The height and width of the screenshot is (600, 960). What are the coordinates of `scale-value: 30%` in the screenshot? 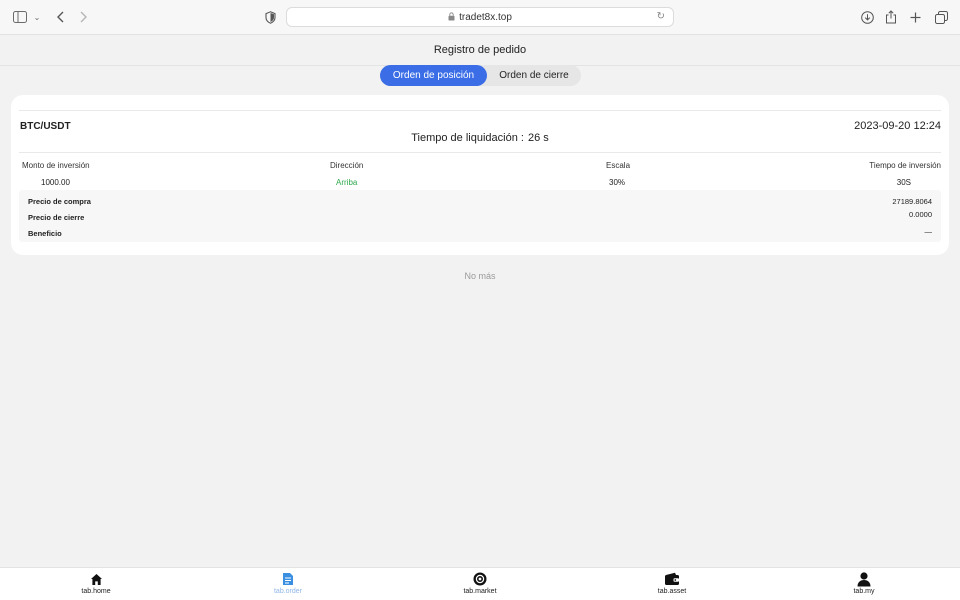 It's located at (617, 182).